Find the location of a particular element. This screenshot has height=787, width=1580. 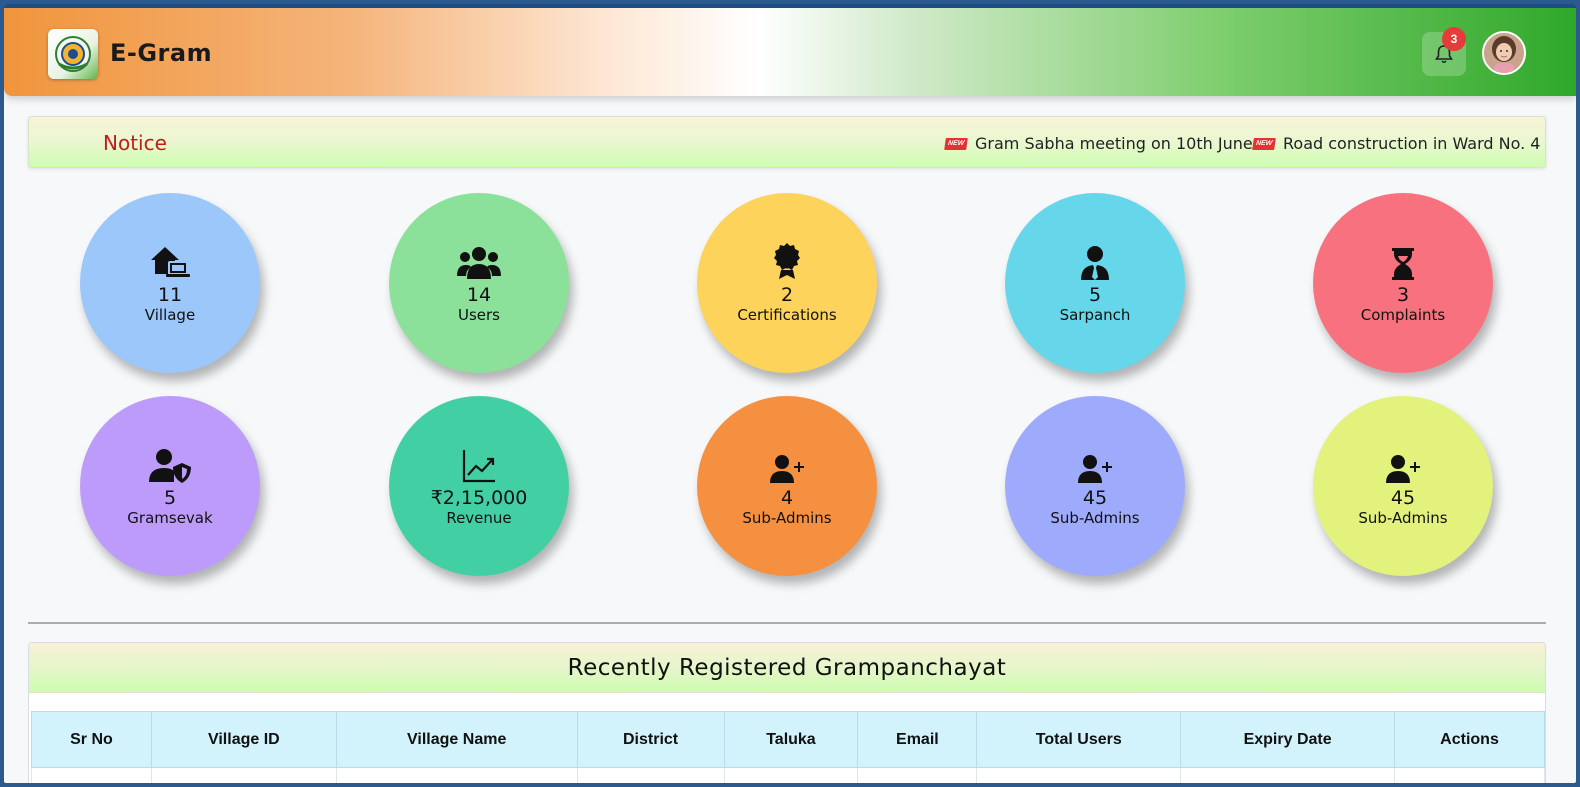

stat-label: Village is located at coordinates (170, 314).